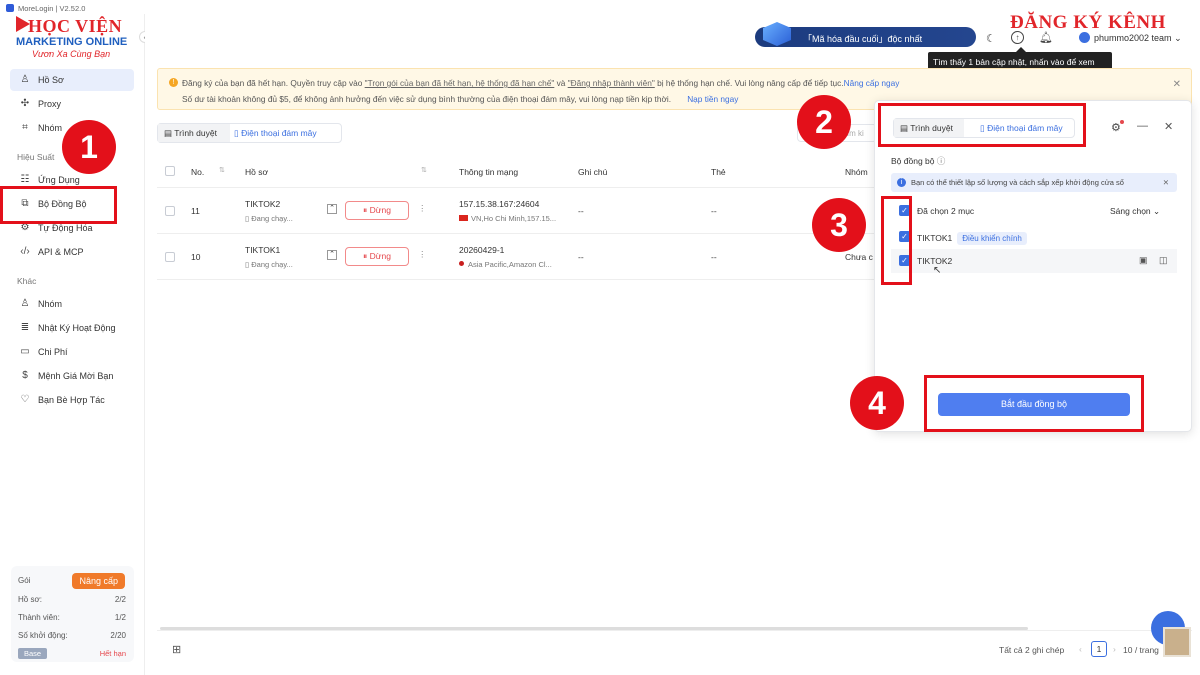 This screenshot has width=1200, height=675. What do you see at coordinates (25, 375) in the screenshot?
I see `dollar-icon: $` at bounding box center [25, 375].